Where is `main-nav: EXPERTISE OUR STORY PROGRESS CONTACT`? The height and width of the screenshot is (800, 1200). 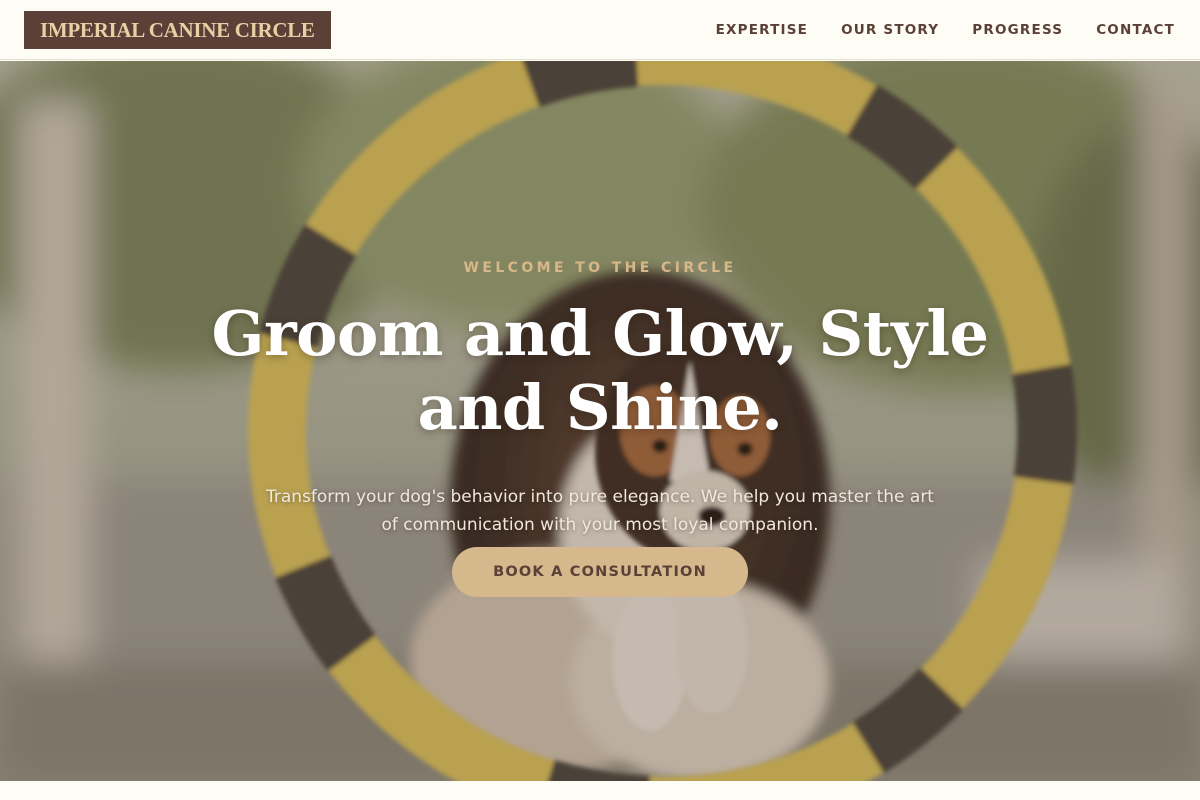 main-nav: EXPERTISE OUR STORY PROGRESS CONTACT is located at coordinates (945, 30).